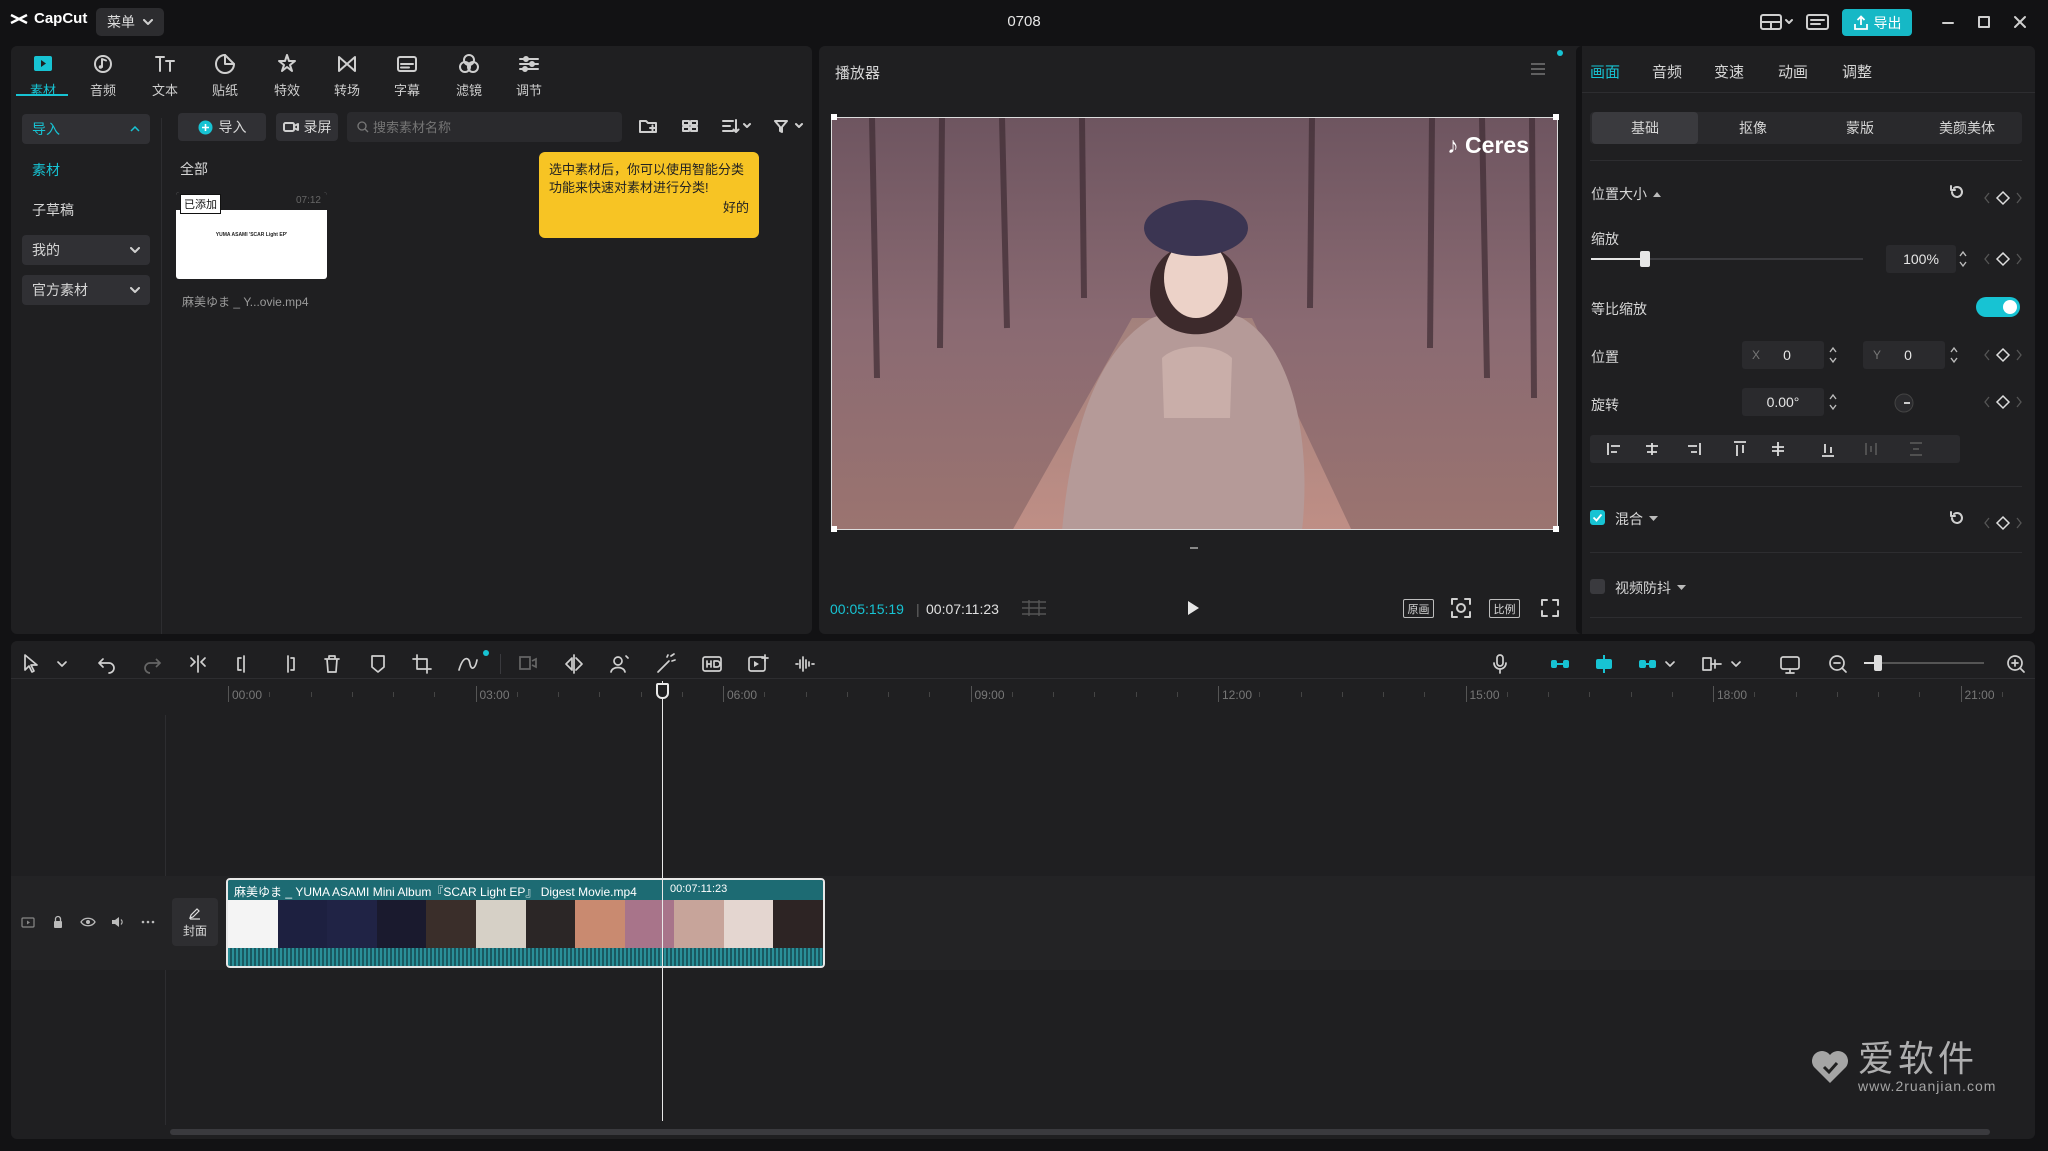  Describe the element at coordinates (1080, 1132) in the screenshot. I see `timeline-scrollbar` at that location.